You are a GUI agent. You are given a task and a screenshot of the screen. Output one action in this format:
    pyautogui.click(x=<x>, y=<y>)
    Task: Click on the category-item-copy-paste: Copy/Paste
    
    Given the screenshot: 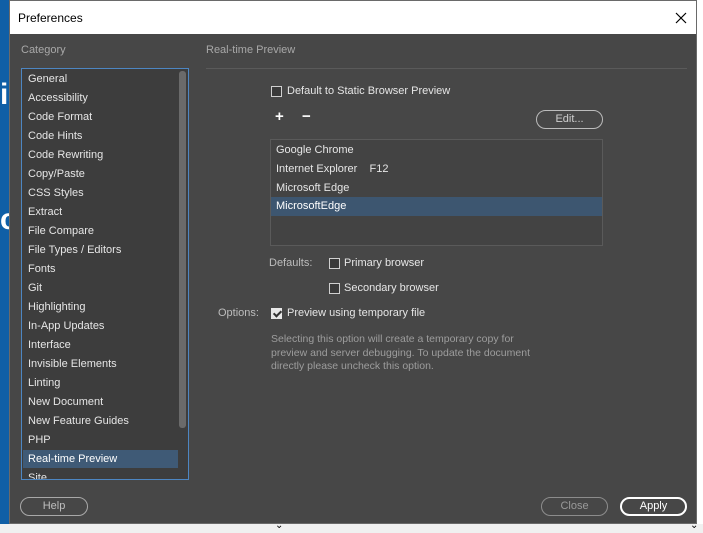 What is the action you would take?
    pyautogui.click(x=100, y=174)
    